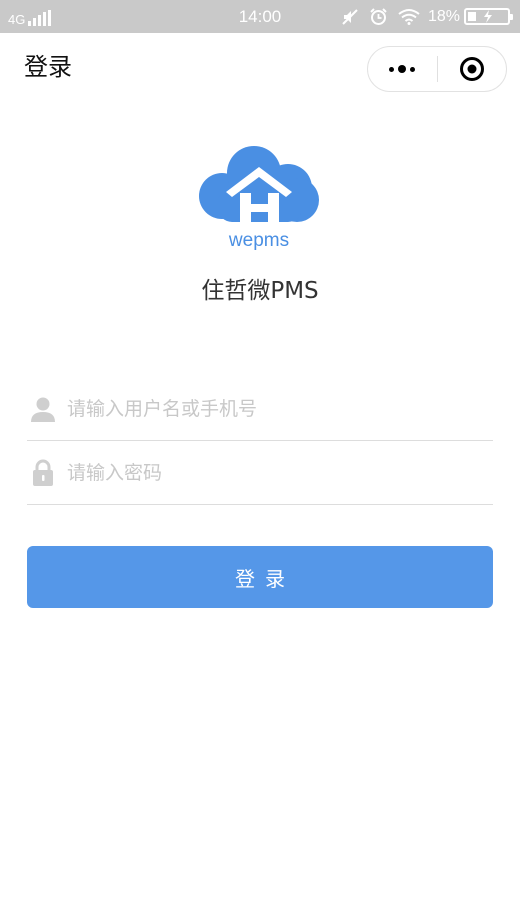 The height and width of the screenshot is (924, 520). I want to click on target-circle-icon, so click(471, 69).